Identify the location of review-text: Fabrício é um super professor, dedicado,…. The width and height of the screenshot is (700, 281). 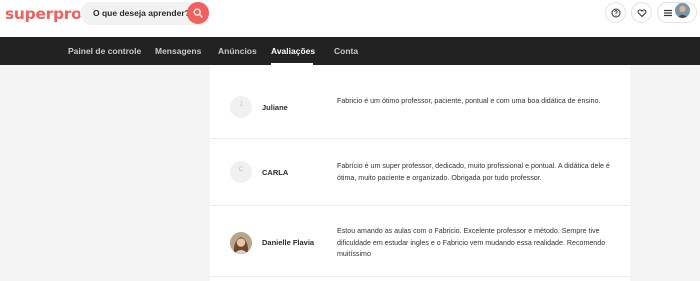
(473, 172).